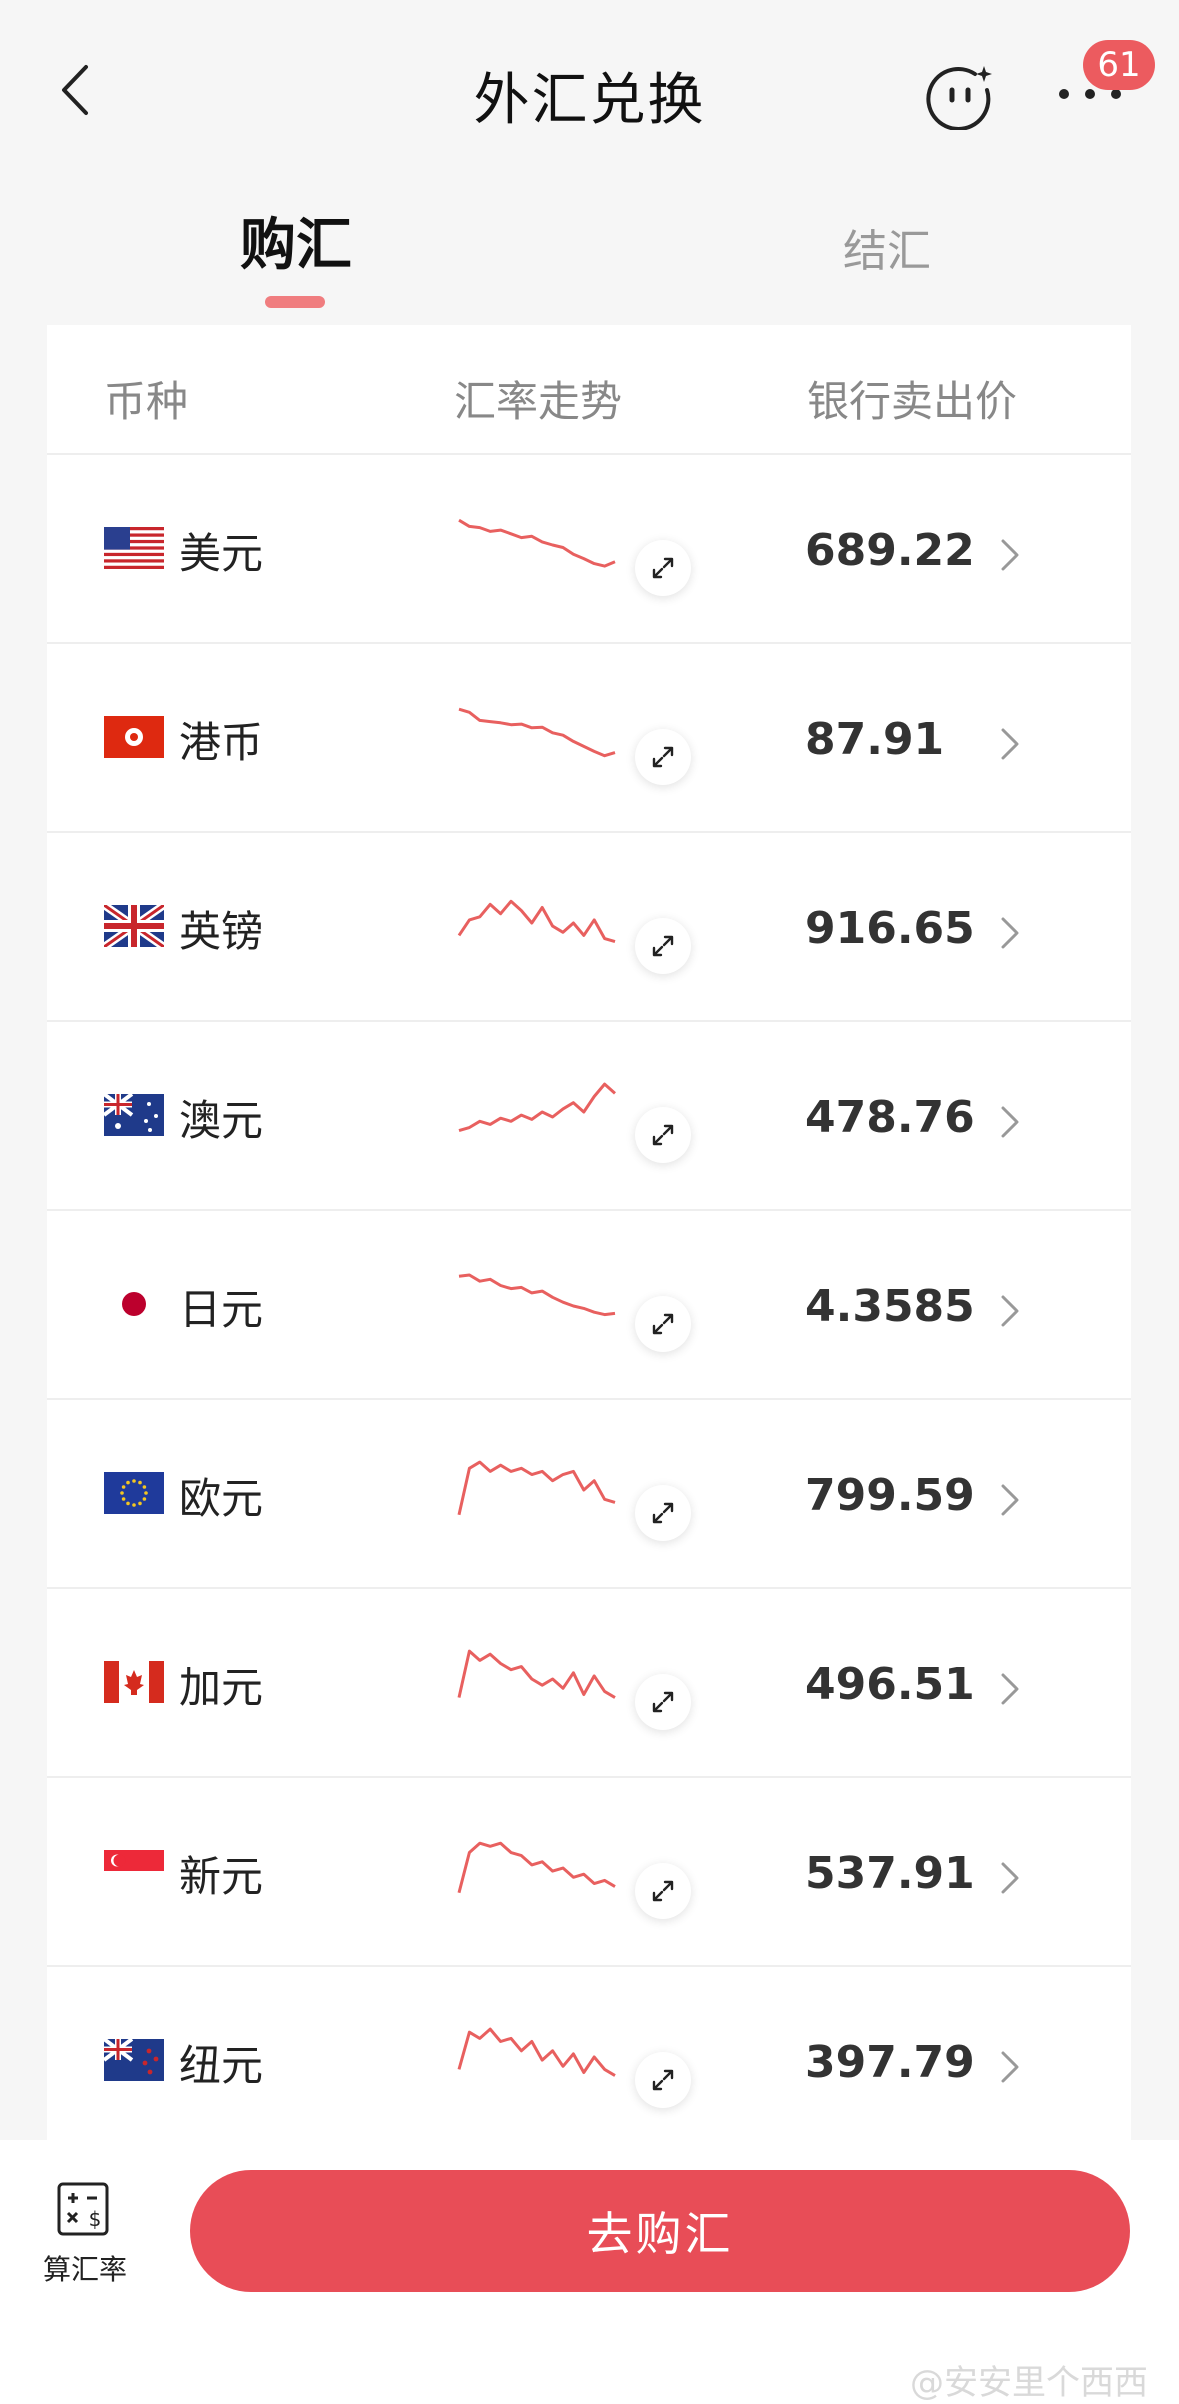 Image resolution: width=1179 pixels, height=2404 pixels. What do you see at coordinates (134, 737) in the screenshot?
I see `hk-flag-icon` at bounding box center [134, 737].